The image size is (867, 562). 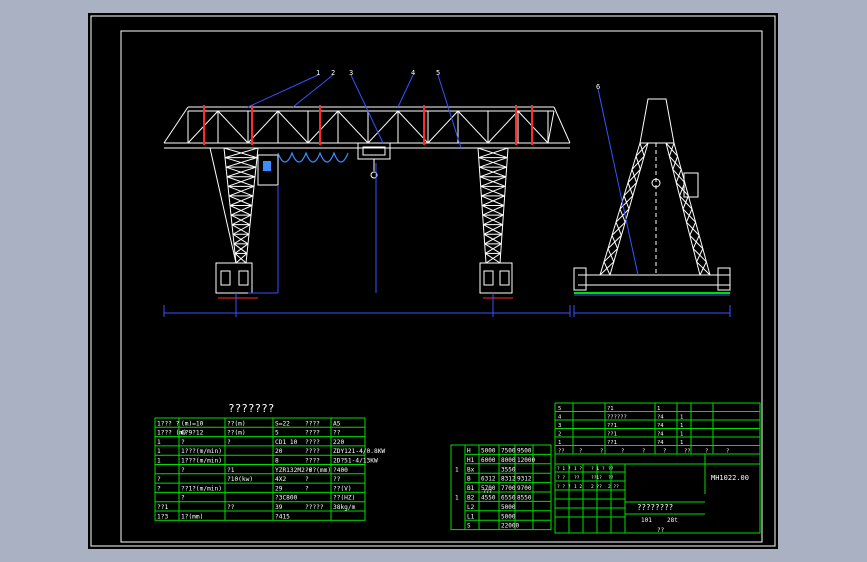 What do you see at coordinates (340, 470) in the screenshot?
I see `param-cell: ?400` at bounding box center [340, 470].